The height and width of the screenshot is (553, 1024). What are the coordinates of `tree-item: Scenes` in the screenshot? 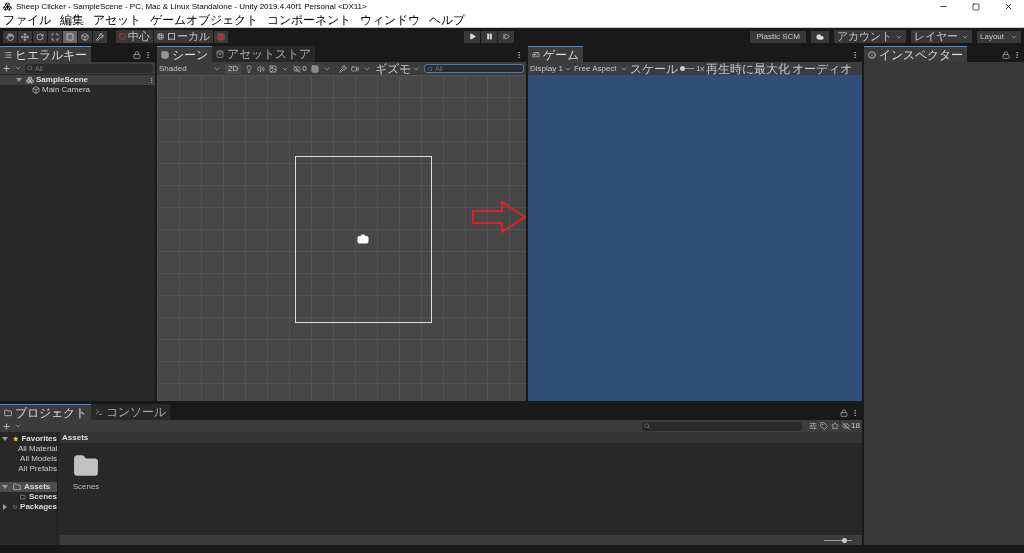 It's located at (28, 497).